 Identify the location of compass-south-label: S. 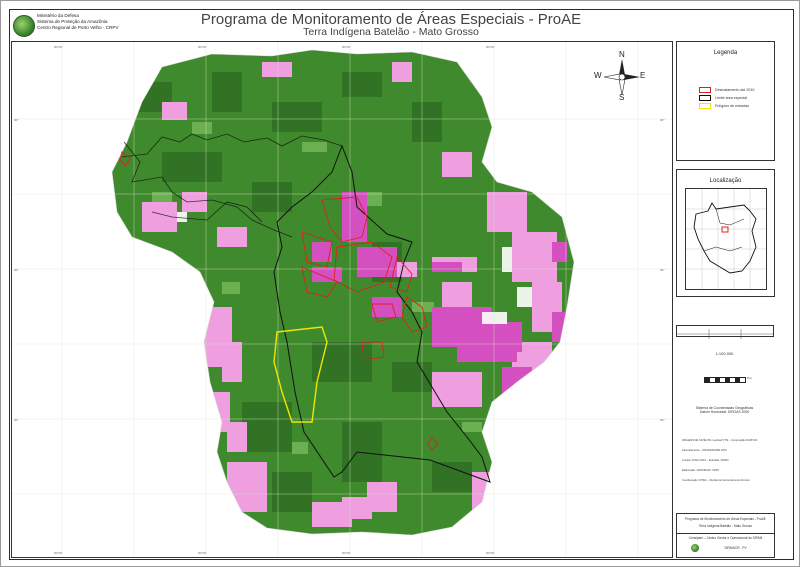
(622, 97).